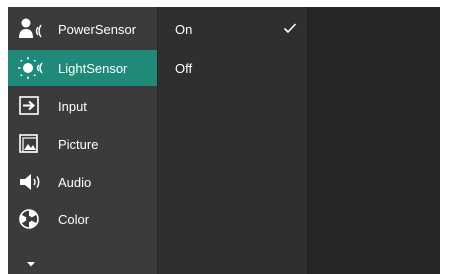 The height and width of the screenshot is (274, 454). What do you see at coordinates (184, 68) in the screenshot?
I see `submenu-item-label: Off` at bounding box center [184, 68].